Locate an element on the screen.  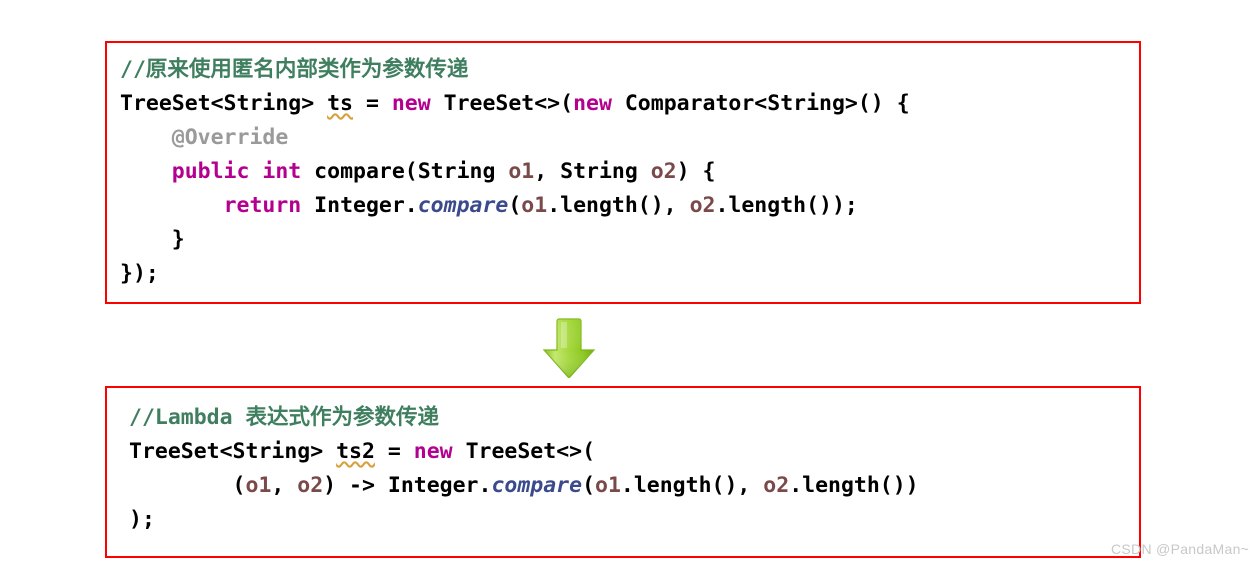
code-token-plain: .length()); is located at coordinates (786, 205).